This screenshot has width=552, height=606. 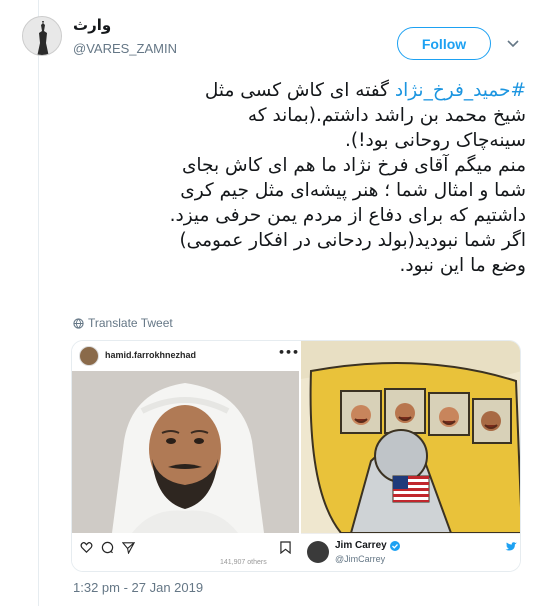 I want to click on translate-tweet-link: Translate Tweet, so click(x=123, y=323).